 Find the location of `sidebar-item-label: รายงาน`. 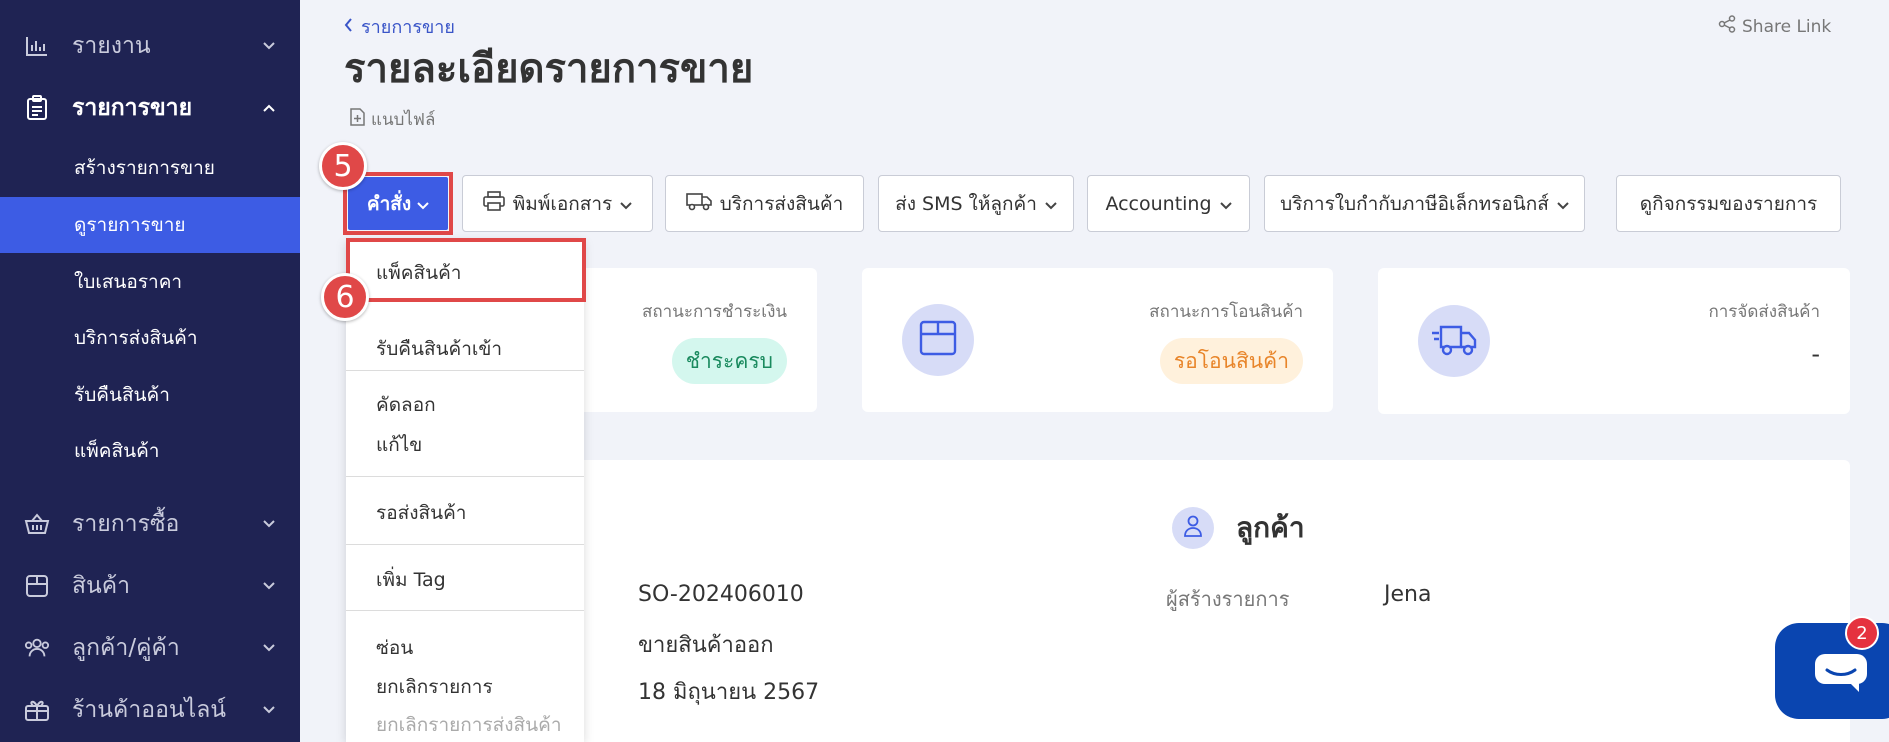

sidebar-item-label: รายงาน is located at coordinates (111, 46).